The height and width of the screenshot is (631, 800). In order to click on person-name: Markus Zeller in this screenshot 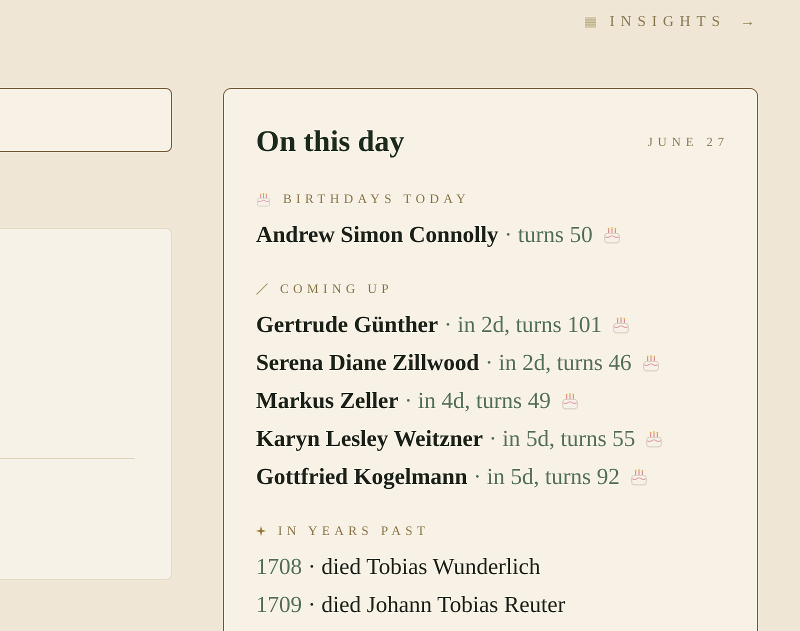, I will do `click(327, 401)`.